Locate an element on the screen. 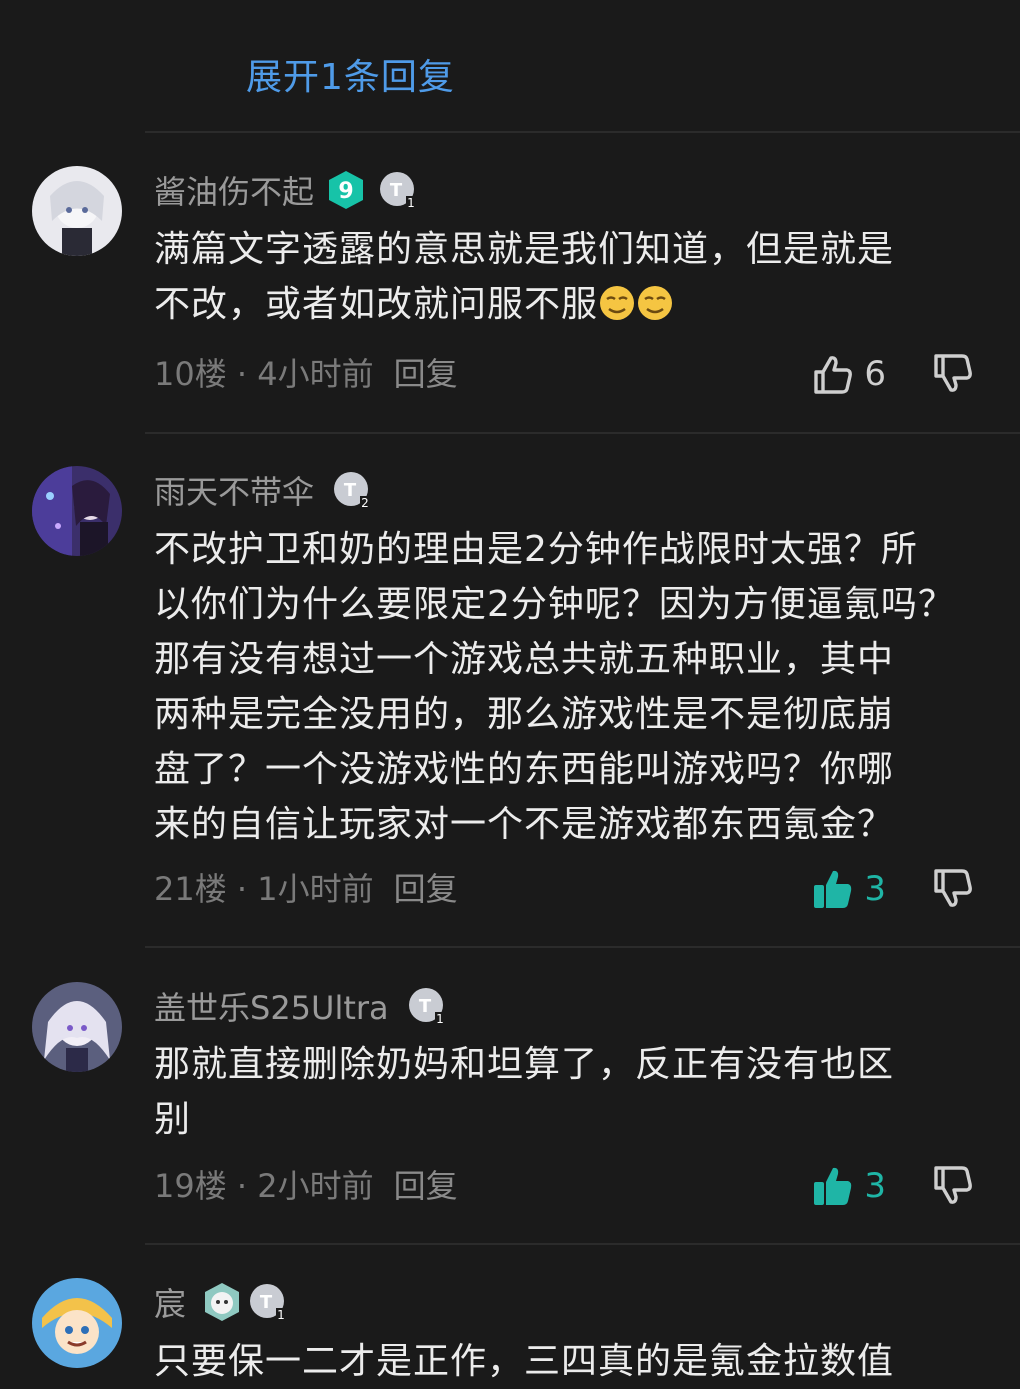 Image resolution: width=1020 pixels, height=1389 pixels. comment-header: 宸 T 1 is located at coordinates (221, 1302).